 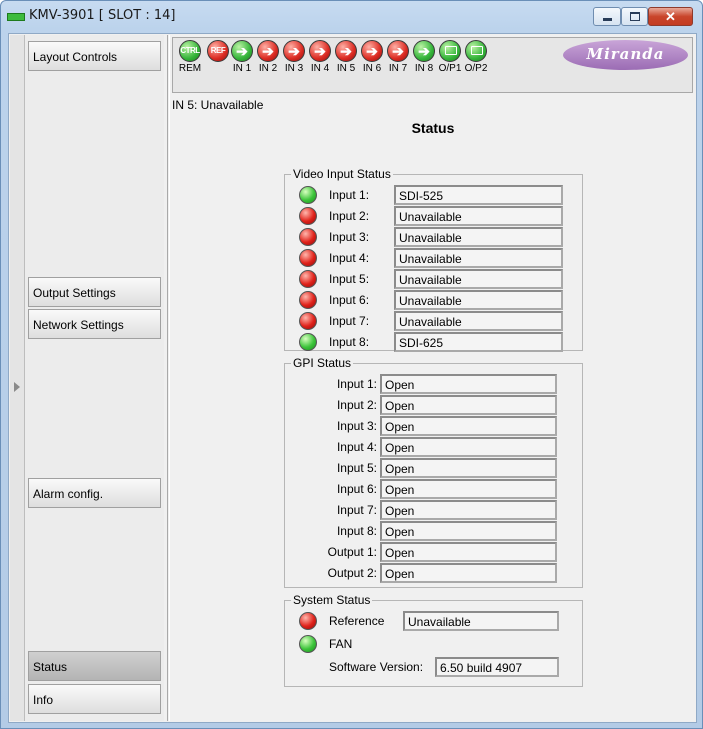 I want to click on gpi-row: Output 2: Open, so click(x=433, y=573).